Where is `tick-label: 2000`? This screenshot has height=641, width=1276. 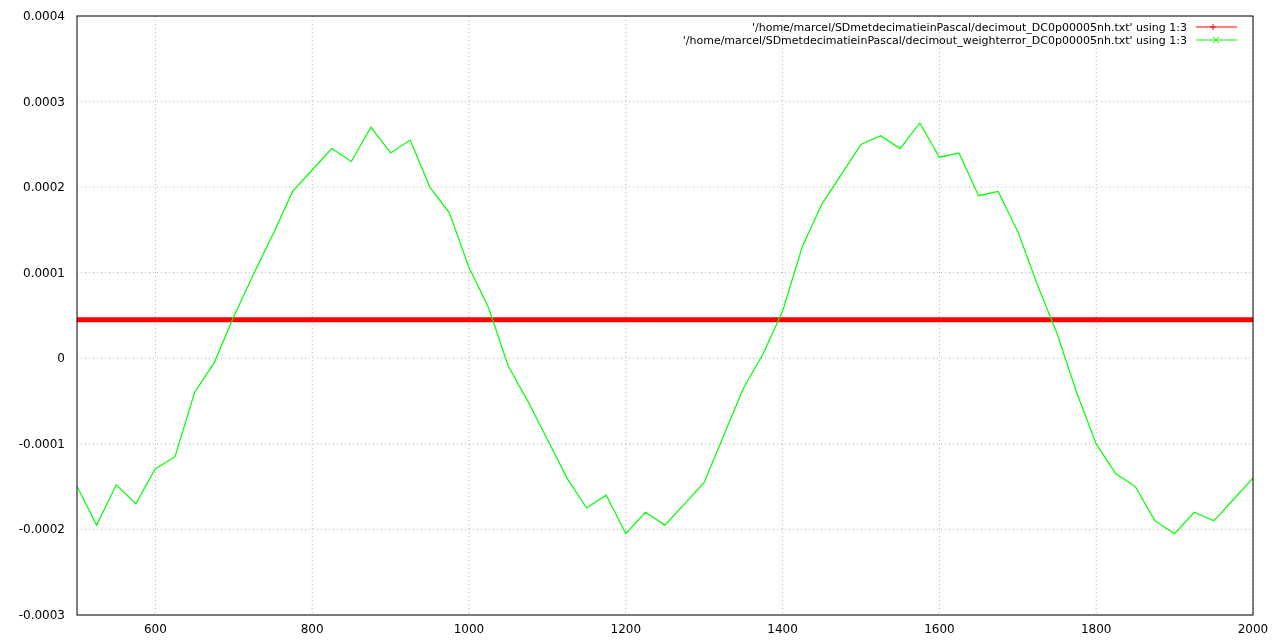
tick-label: 2000 is located at coordinates (1253, 629).